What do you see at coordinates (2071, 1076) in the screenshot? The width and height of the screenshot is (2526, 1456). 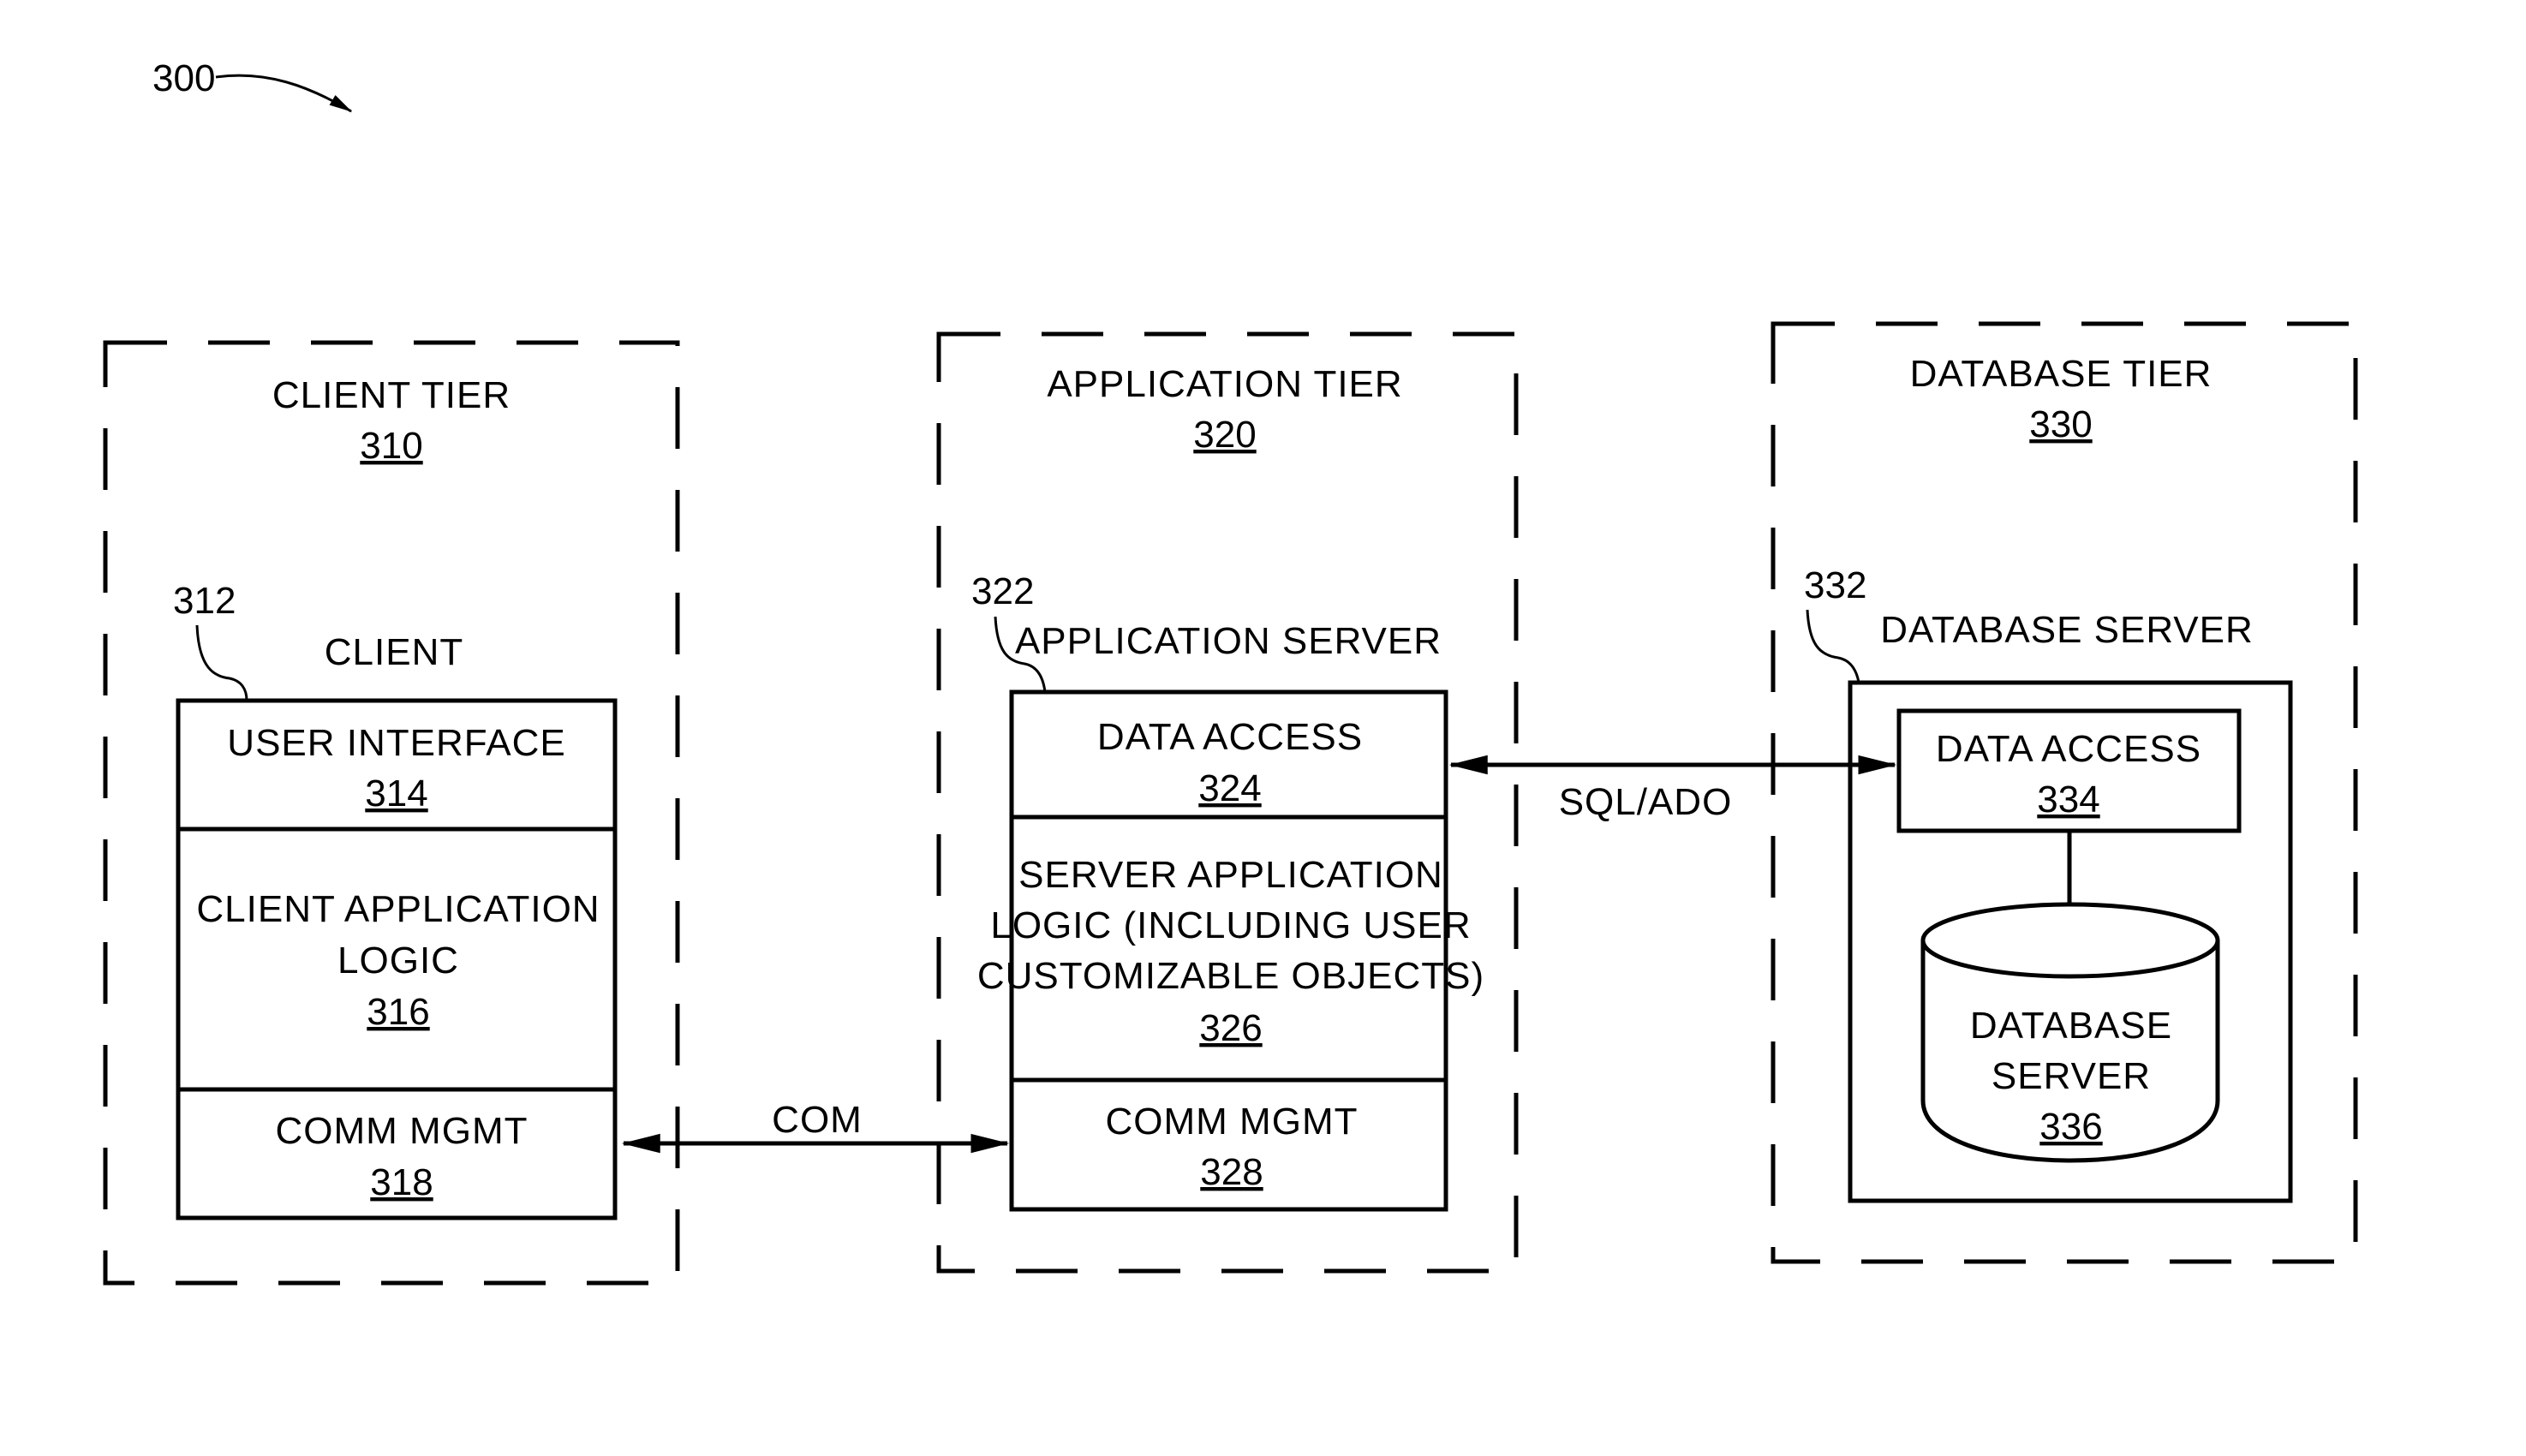 I see `database-label-line2: SERVER` at bounding box center [2071, 1076].